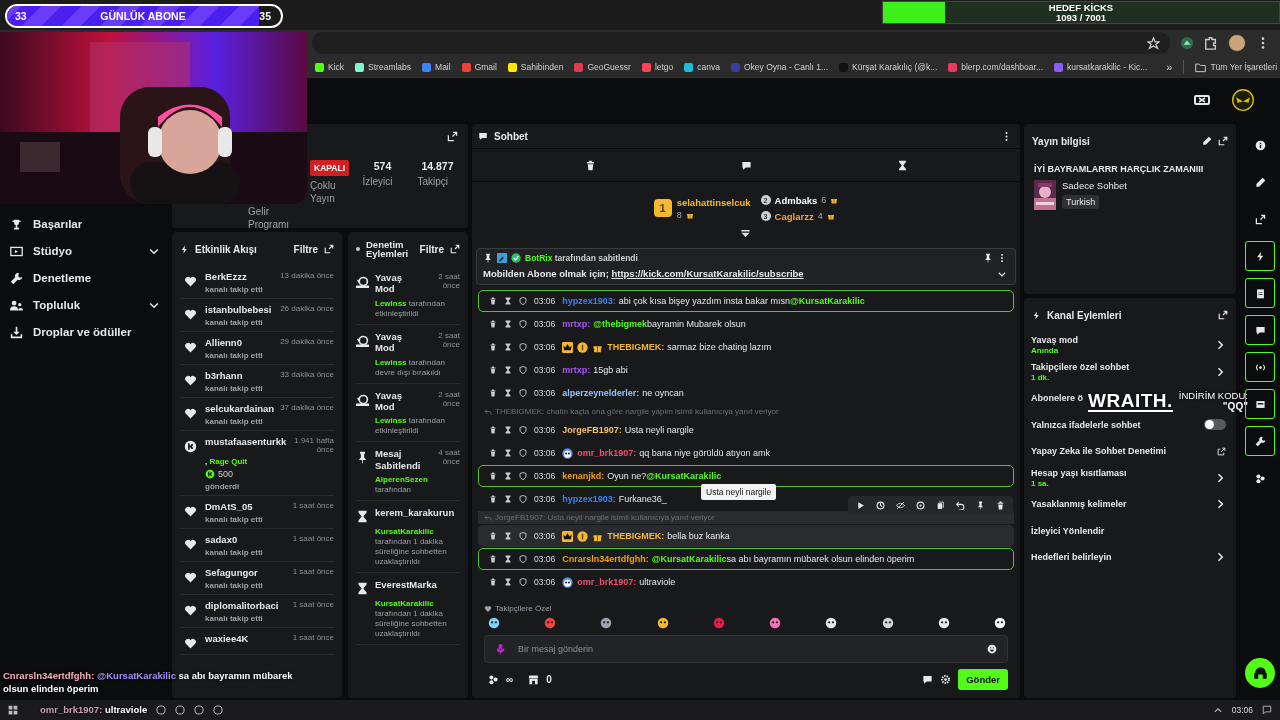  Describe the element at coordinates (1099, 451) in the screenshot. I see `channel-action: Yapay Zeka ile Sohbet Denetimi` at that location.